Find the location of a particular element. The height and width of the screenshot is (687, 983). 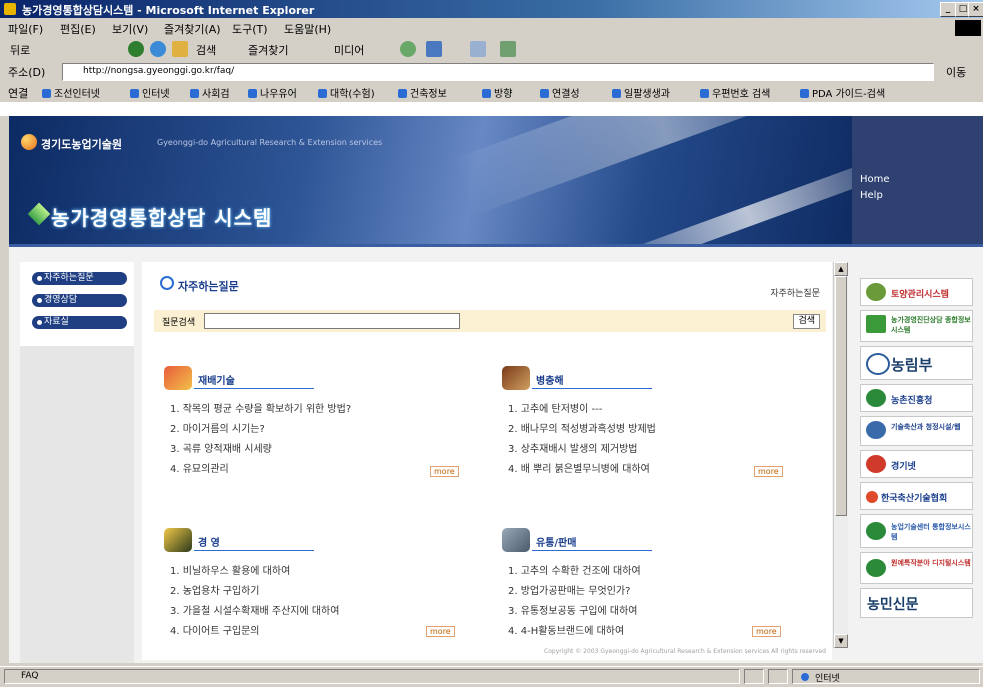

link-1: 조선인터넷 is located at coordinates (71, 92).